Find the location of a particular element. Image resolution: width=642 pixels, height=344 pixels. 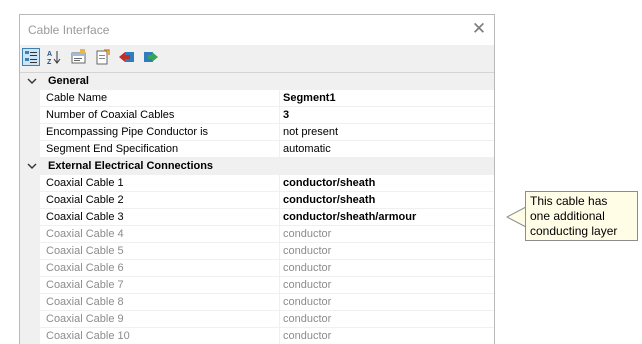

svg-text: A is located at coordinates (49, 54).